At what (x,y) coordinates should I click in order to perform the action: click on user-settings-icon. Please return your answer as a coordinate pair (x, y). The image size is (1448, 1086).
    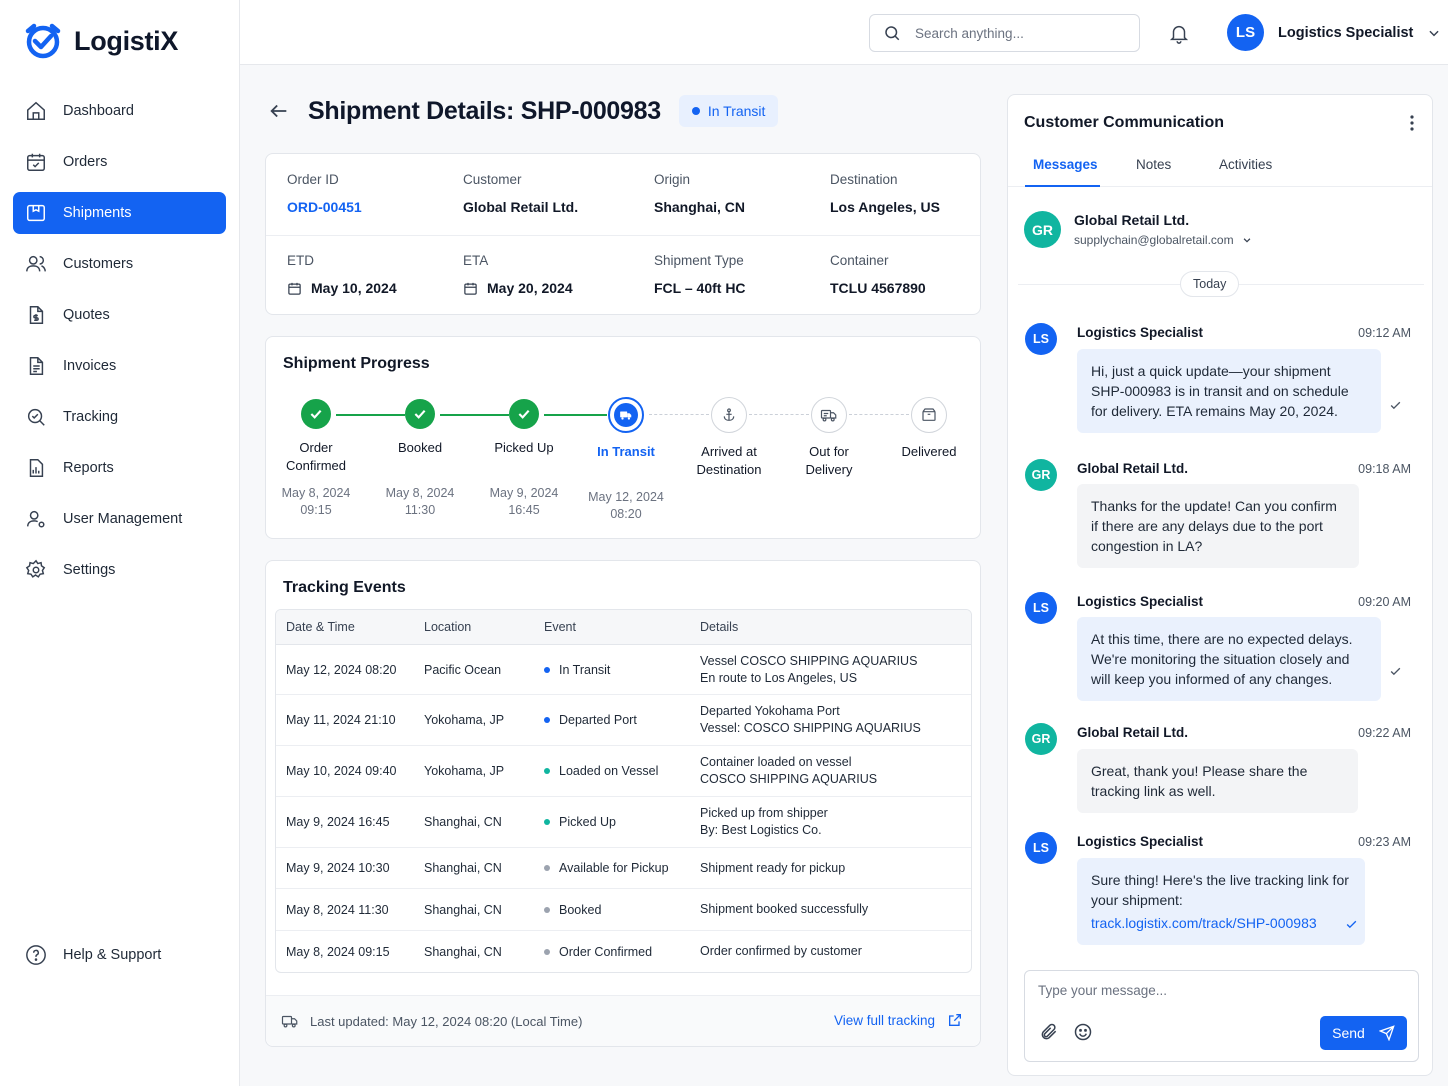
    Looking at the image, I should click on (36, 519).